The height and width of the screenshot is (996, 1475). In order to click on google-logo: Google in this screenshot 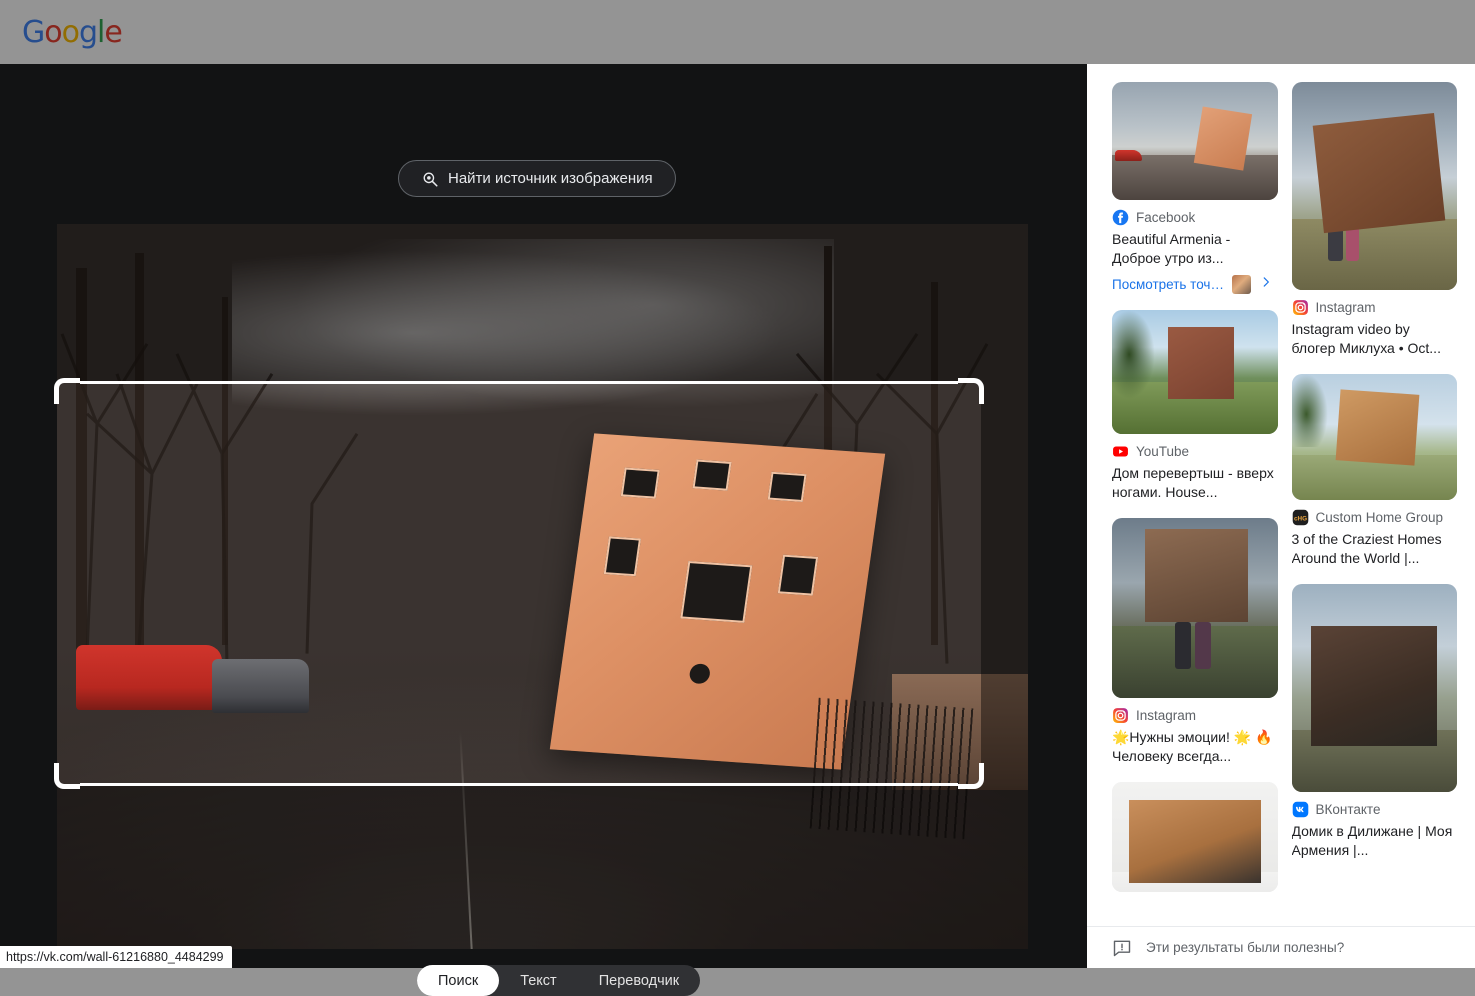, I will do `click(72, 32)`.